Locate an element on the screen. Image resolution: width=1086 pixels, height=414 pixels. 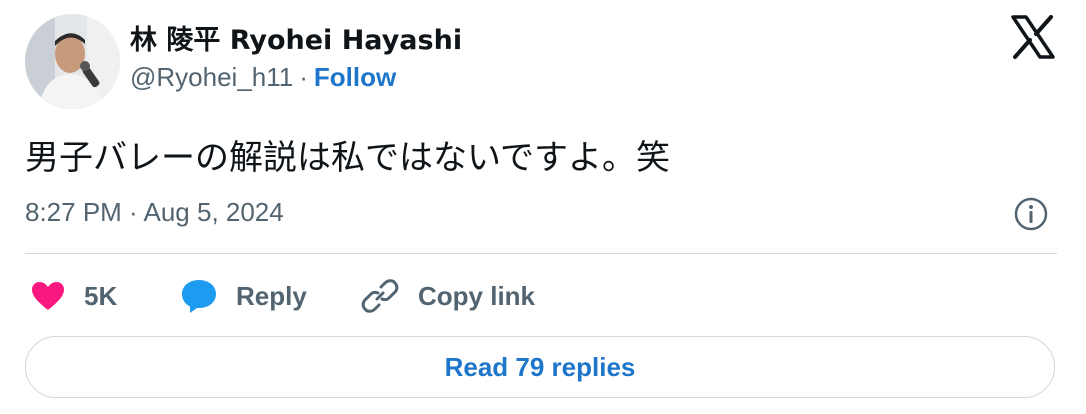
reply-bubble-icon is located at coordinates (199, 296).